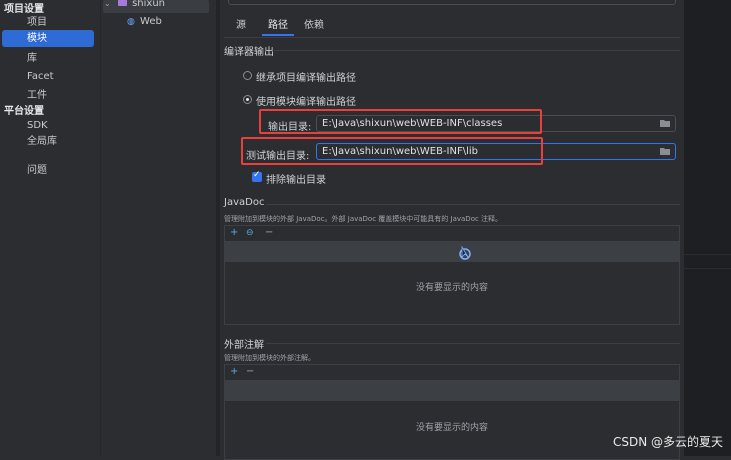 This screenshot has width=731, height=460. What do you see at coordinates (257, 176) in the screenshot?
I see `exclude-output-checkbox` at bounding box center [257, 176].